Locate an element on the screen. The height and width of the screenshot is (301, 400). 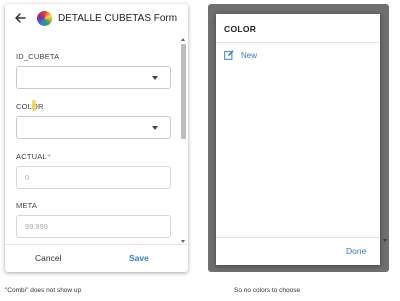
dialog-title: COLOR is located at coordinates (240, 29).